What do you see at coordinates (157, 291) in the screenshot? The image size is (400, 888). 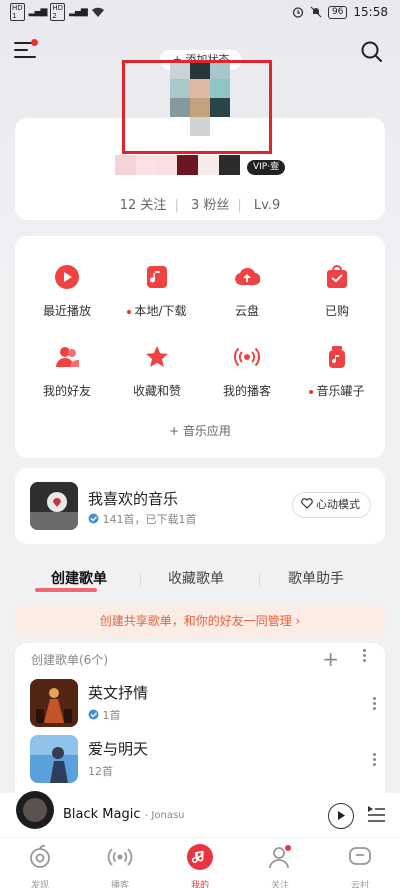 I see `func-local-download: 本地/下载` at bounding box center [157, 291].